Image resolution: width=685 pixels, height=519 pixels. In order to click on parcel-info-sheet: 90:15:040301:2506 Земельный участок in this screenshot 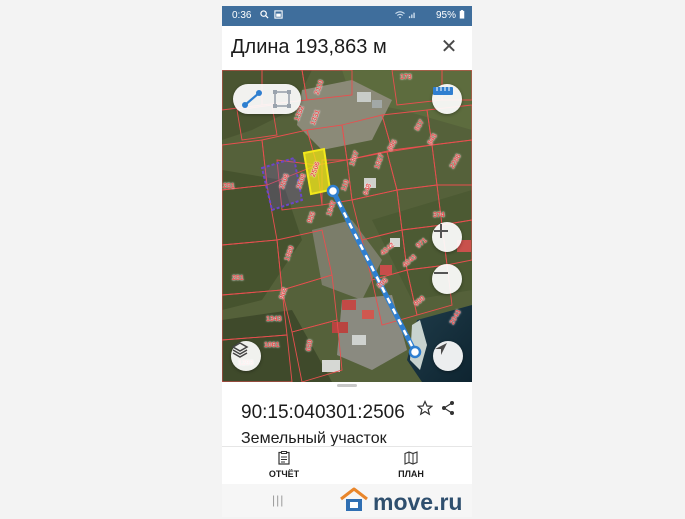, I will do `click(347, 414)`.